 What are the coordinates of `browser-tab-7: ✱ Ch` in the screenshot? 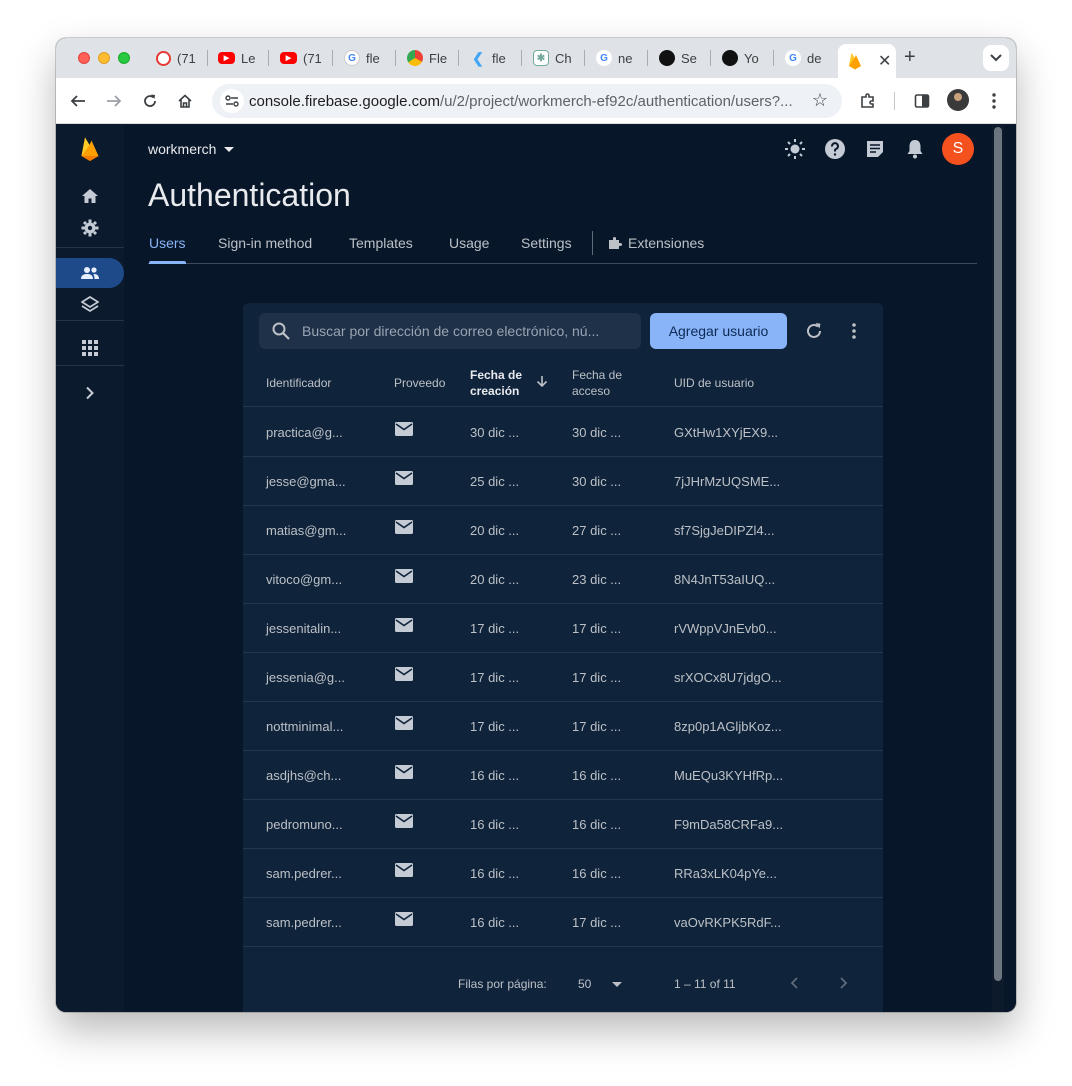 It's located at (555, 58).